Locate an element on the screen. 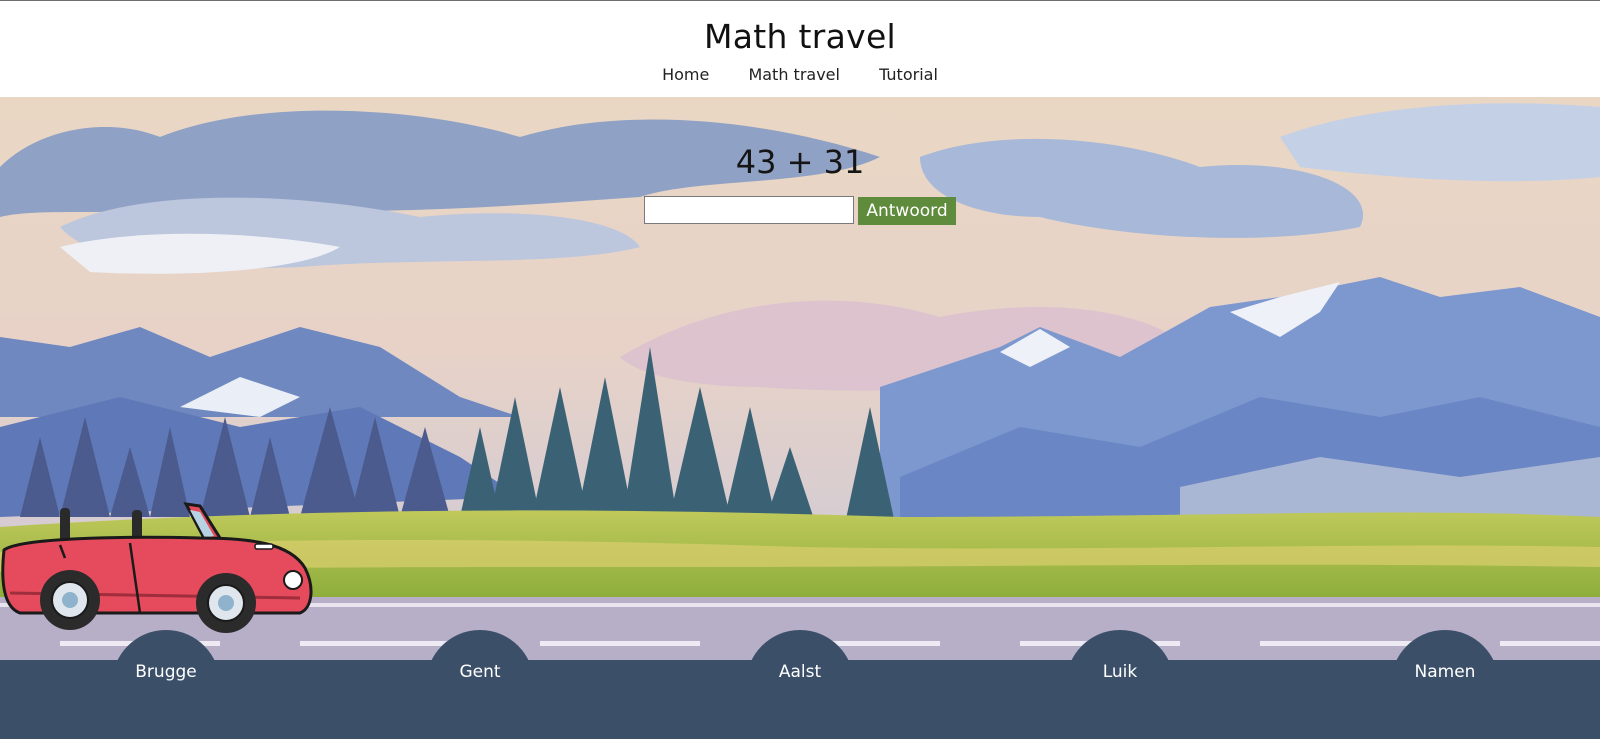 The height and width of the screenshot is (739, 1600). city-label: Gent is located at coordinates (480, 672).